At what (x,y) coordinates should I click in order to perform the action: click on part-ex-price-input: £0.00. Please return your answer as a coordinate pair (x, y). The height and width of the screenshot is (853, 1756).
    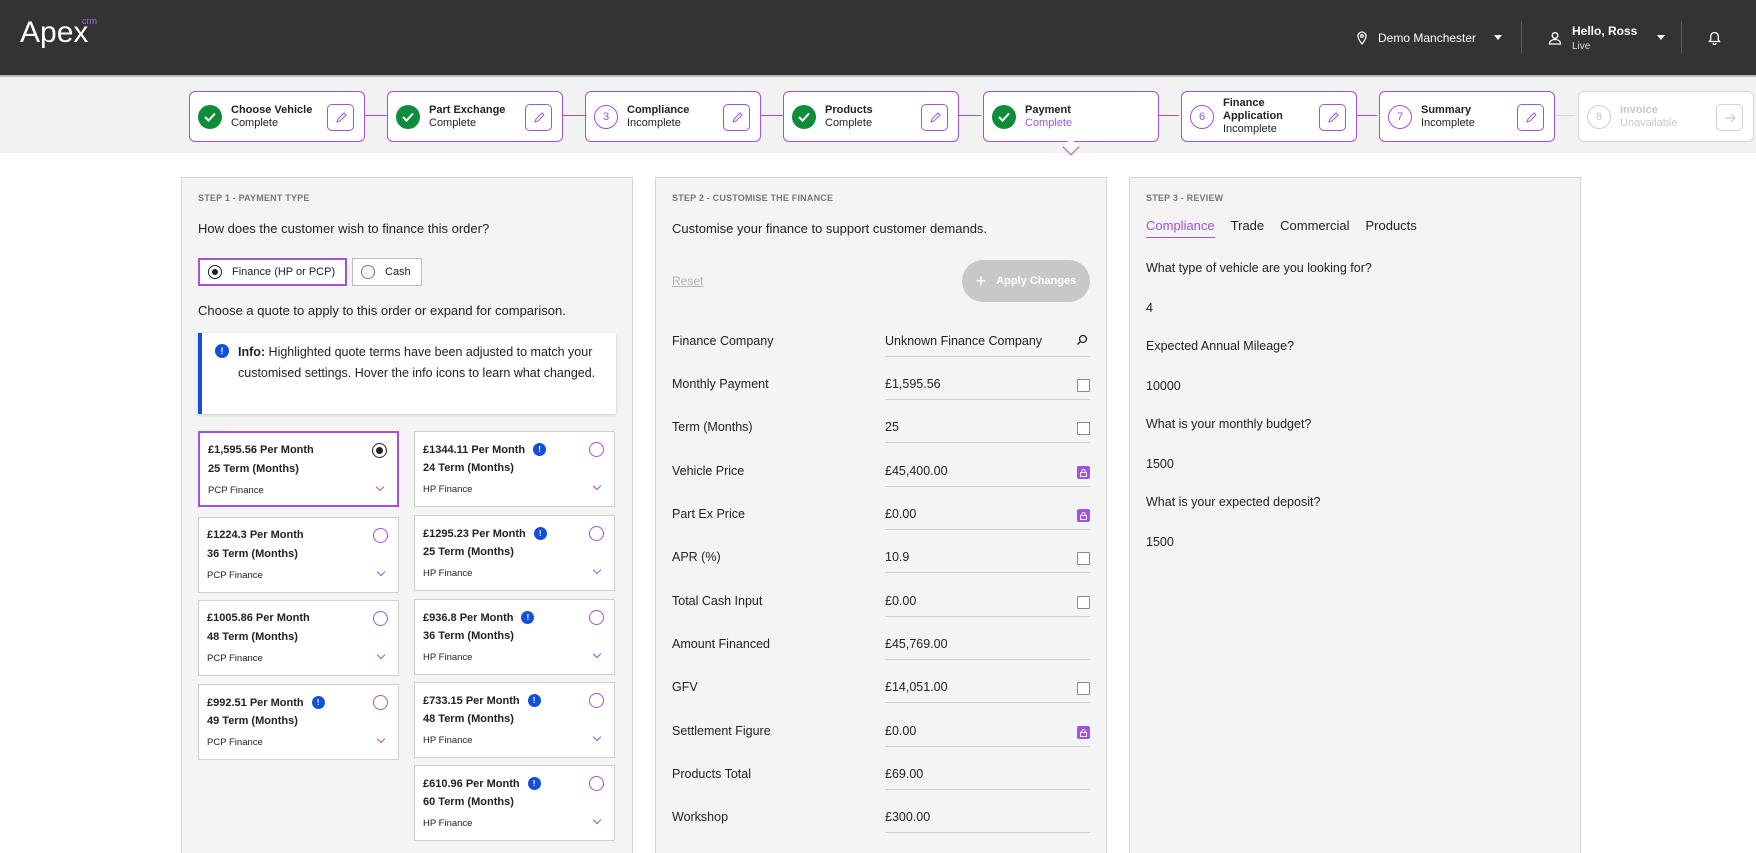
    Looking at the image, I should click on (987, 512).